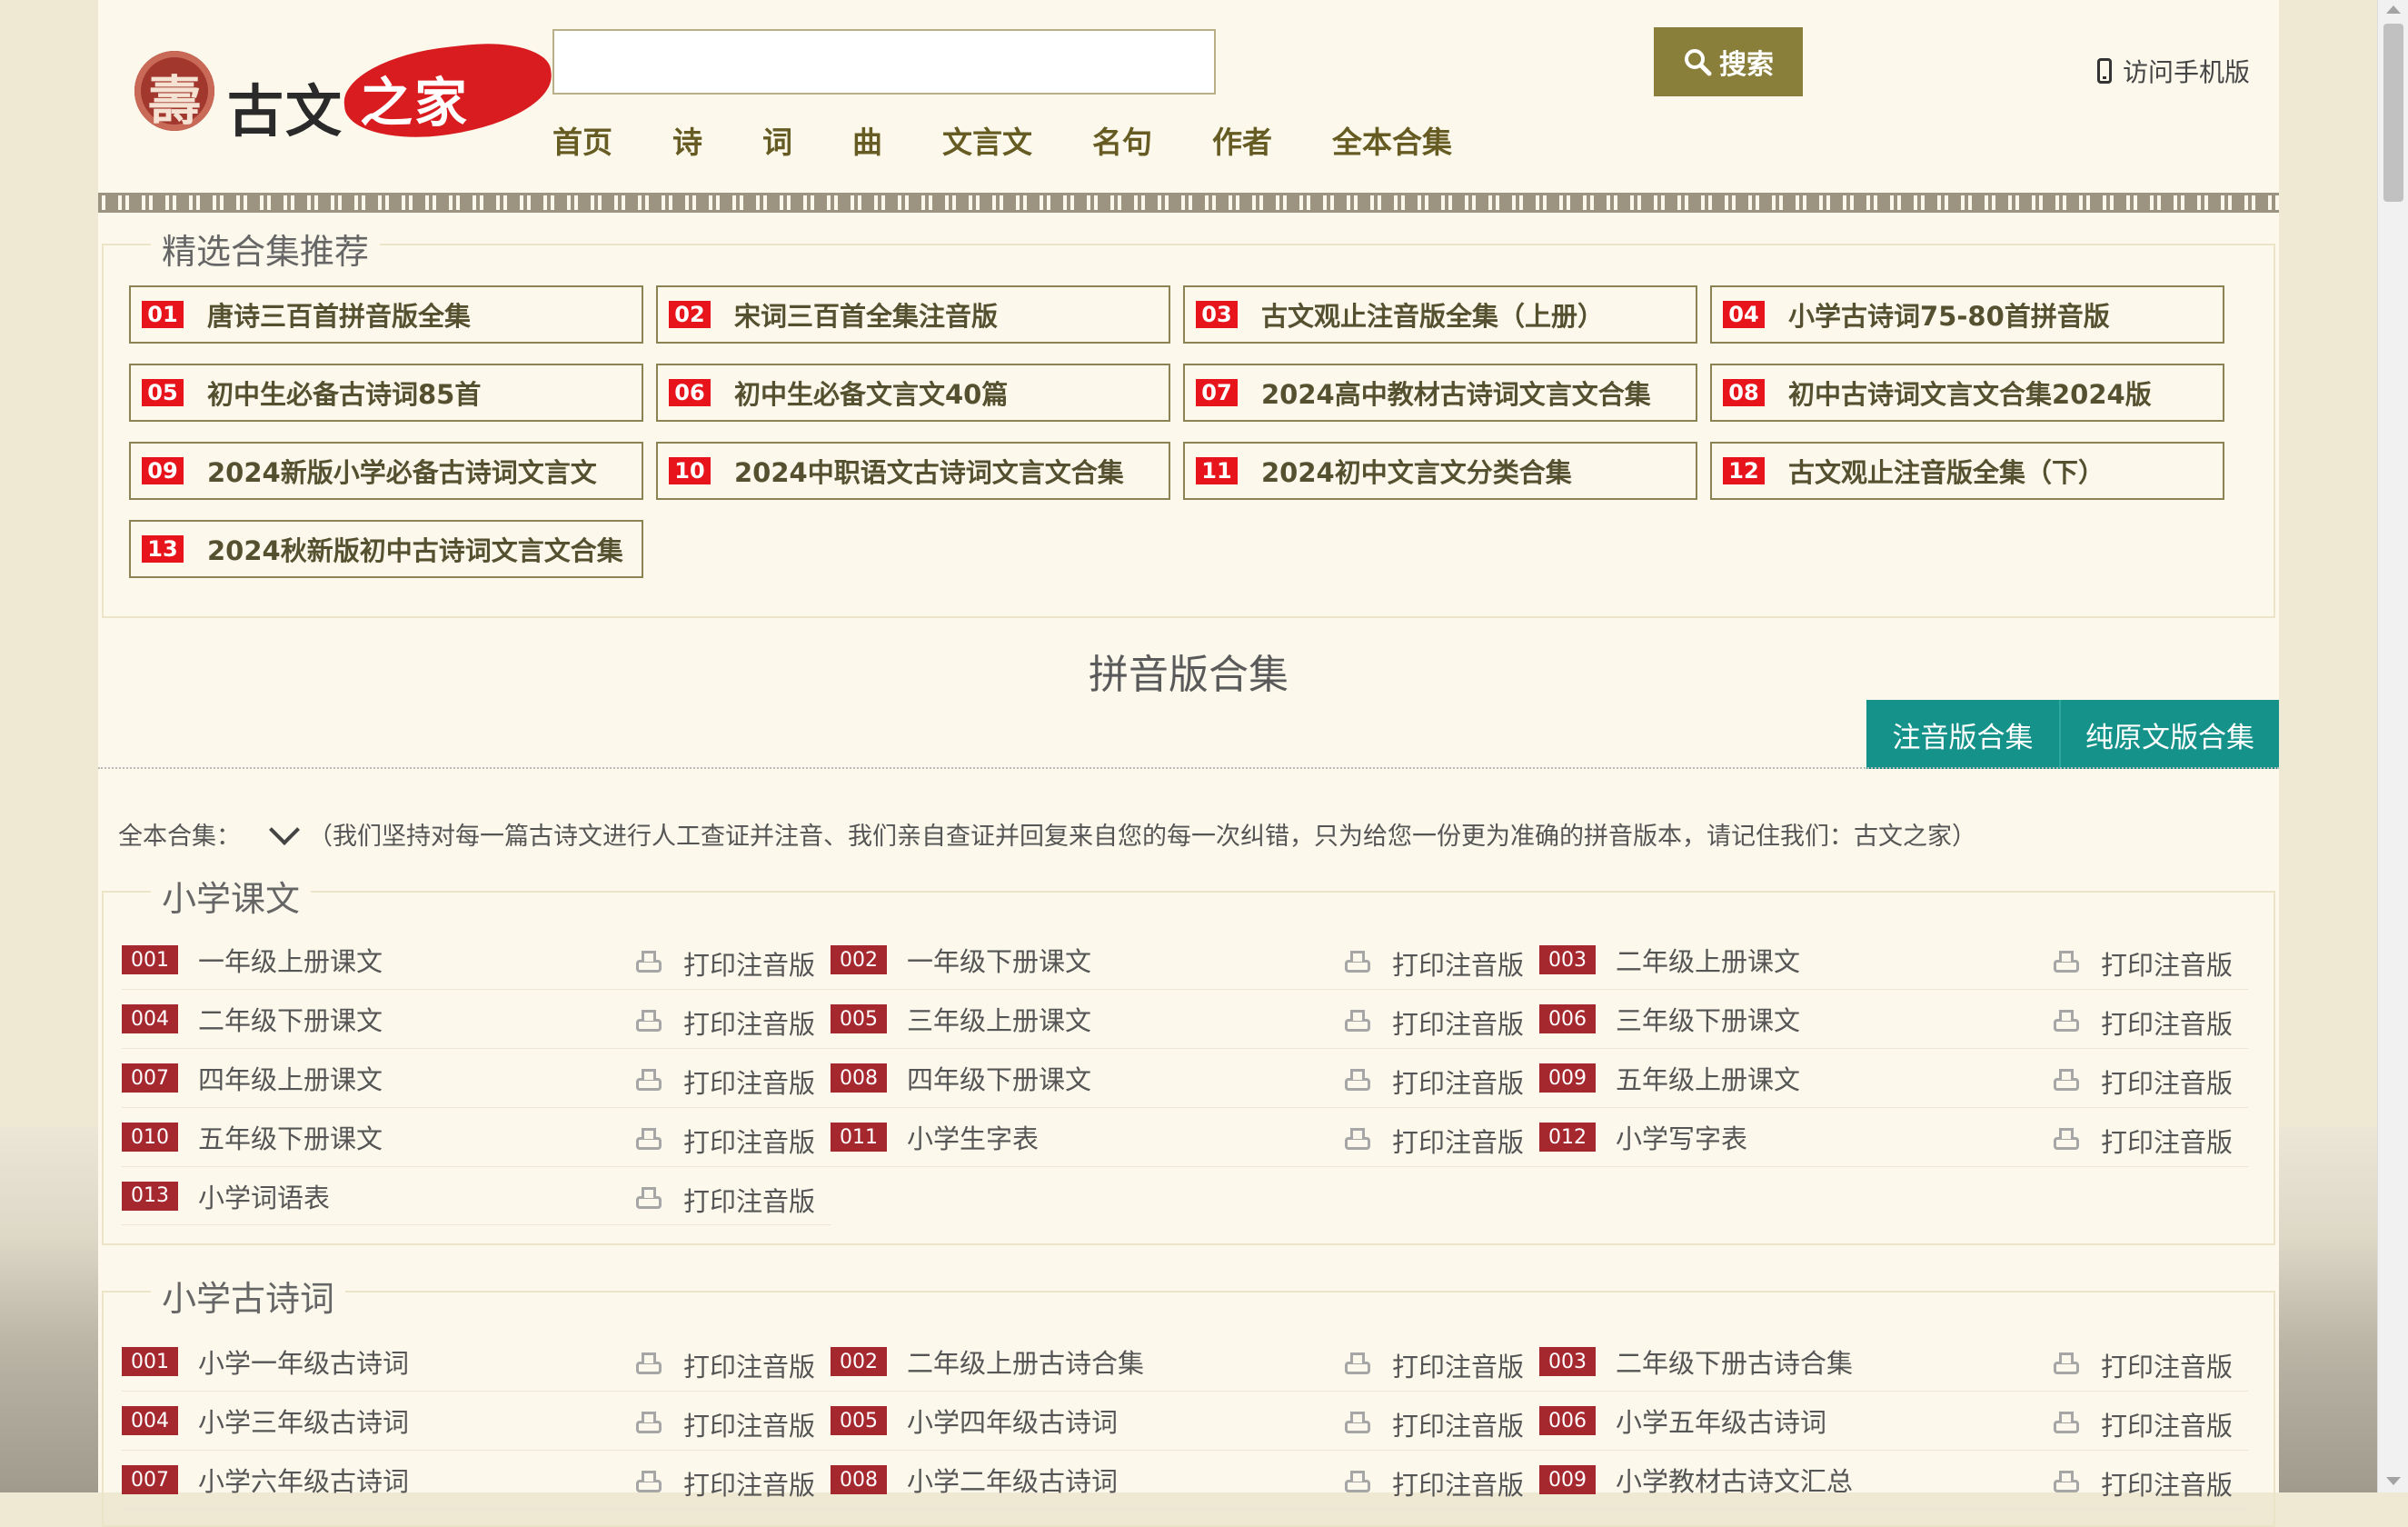  I want to click on recommend-item: 11 2024初中文言文分类合集, so click(1440, 471).